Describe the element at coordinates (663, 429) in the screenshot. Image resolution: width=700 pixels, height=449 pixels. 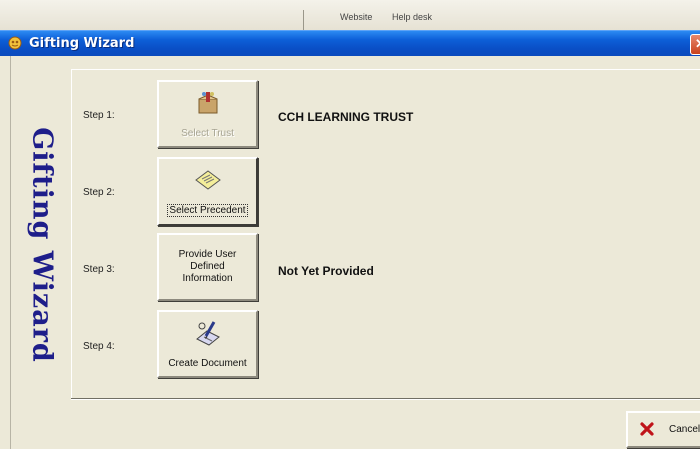
I see `cancel-button: Cancel` at that location.